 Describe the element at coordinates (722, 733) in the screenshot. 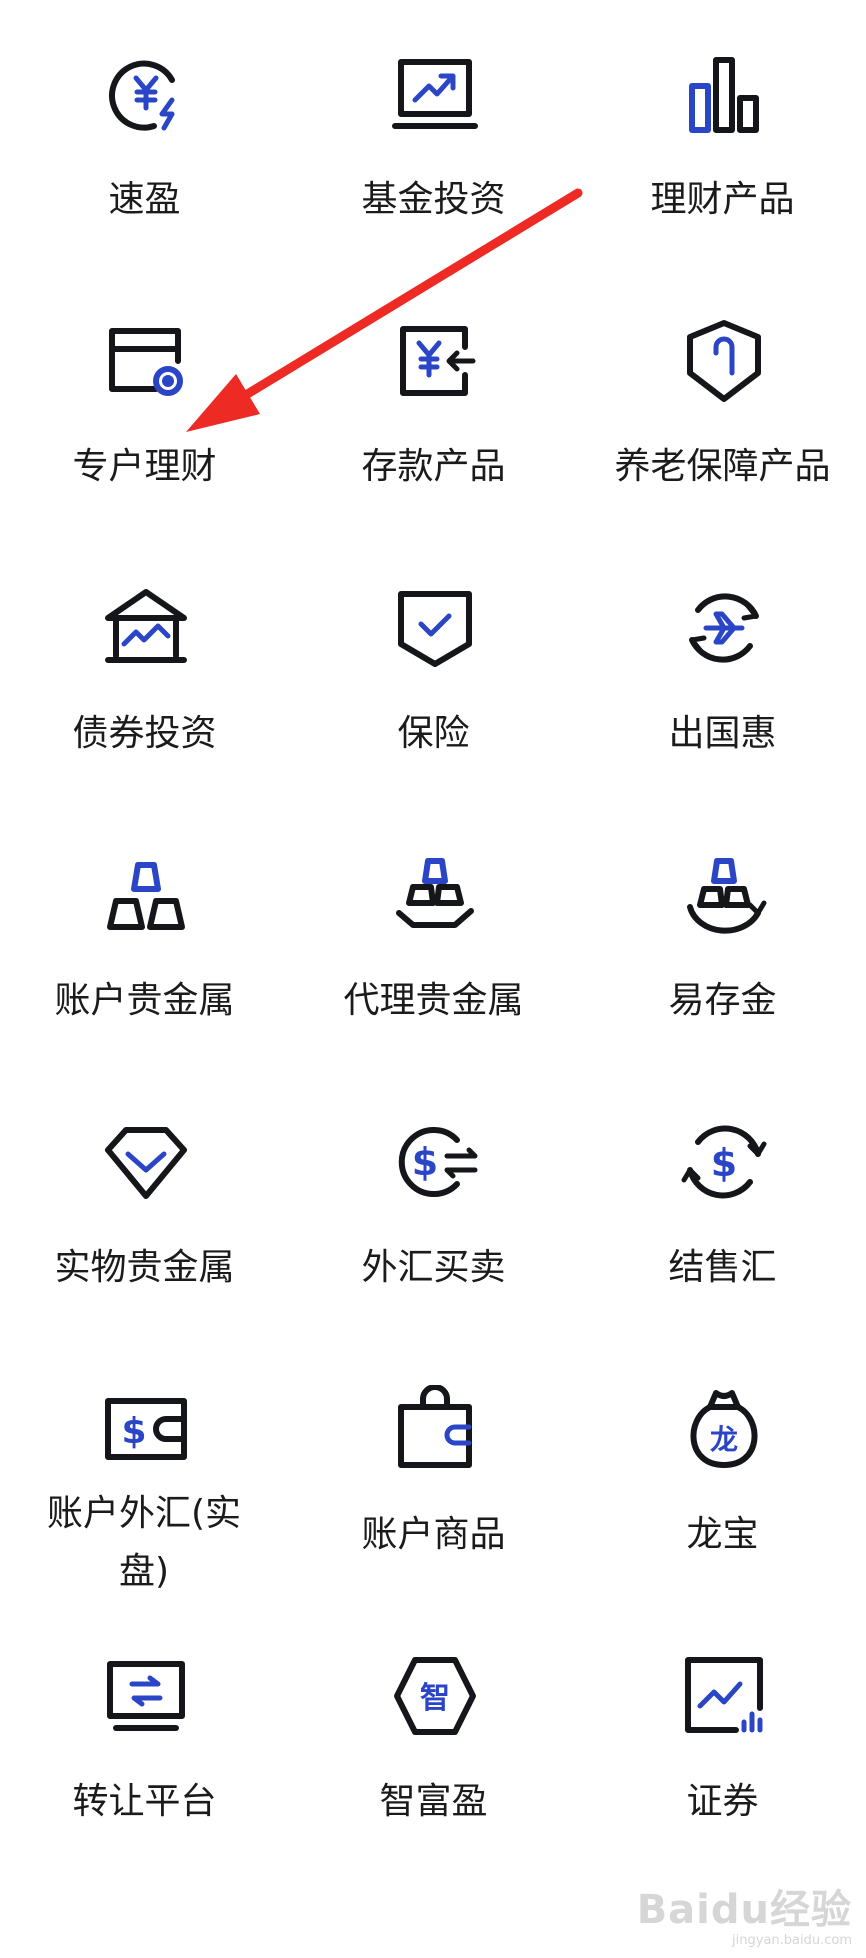

I see `product-label: 出国惠` at that location.